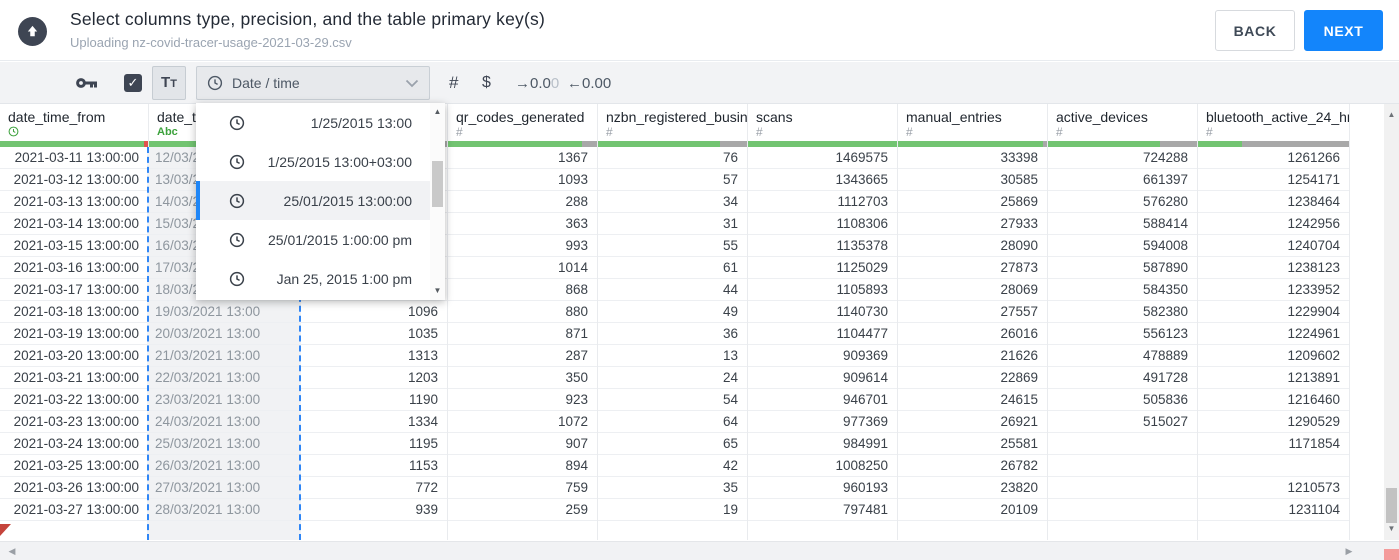 The width and height of the screenshot is (1399, 560). I want to click on table-cell: 1231104, so click(1273, 510).